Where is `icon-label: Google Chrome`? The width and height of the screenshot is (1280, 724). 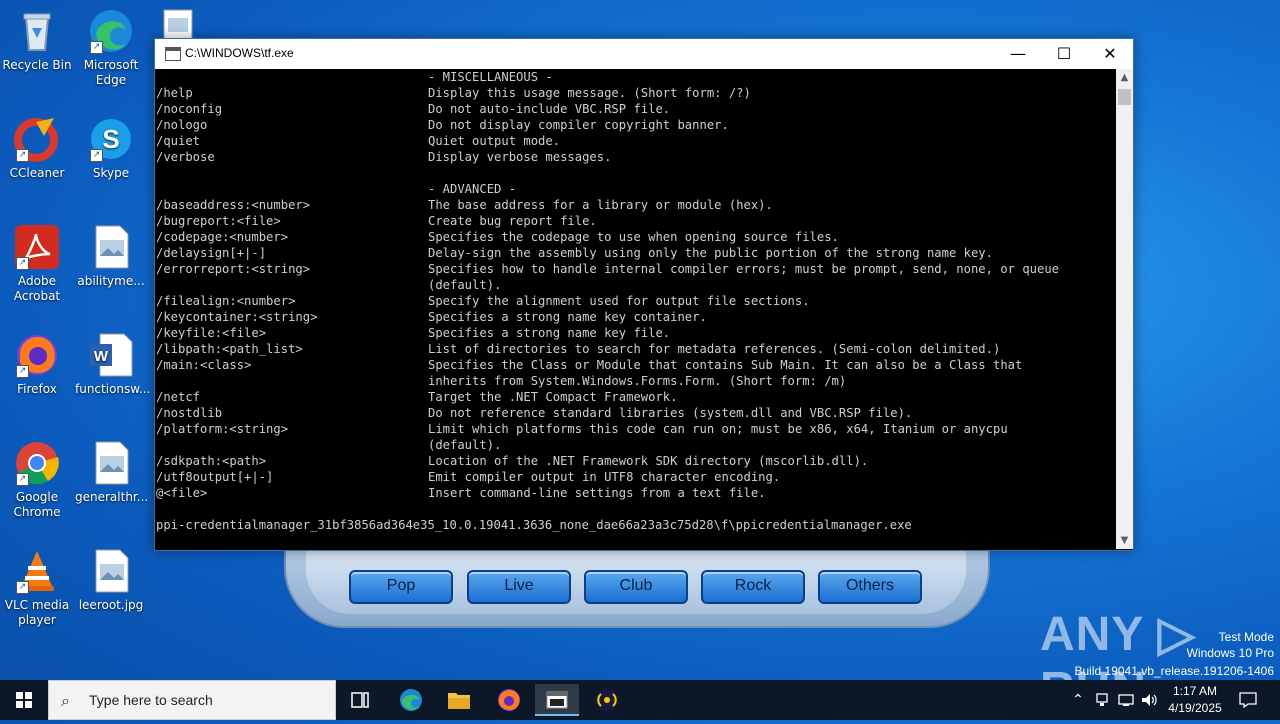 icon-label: Google Chrome is located at coordinates (37, 504).